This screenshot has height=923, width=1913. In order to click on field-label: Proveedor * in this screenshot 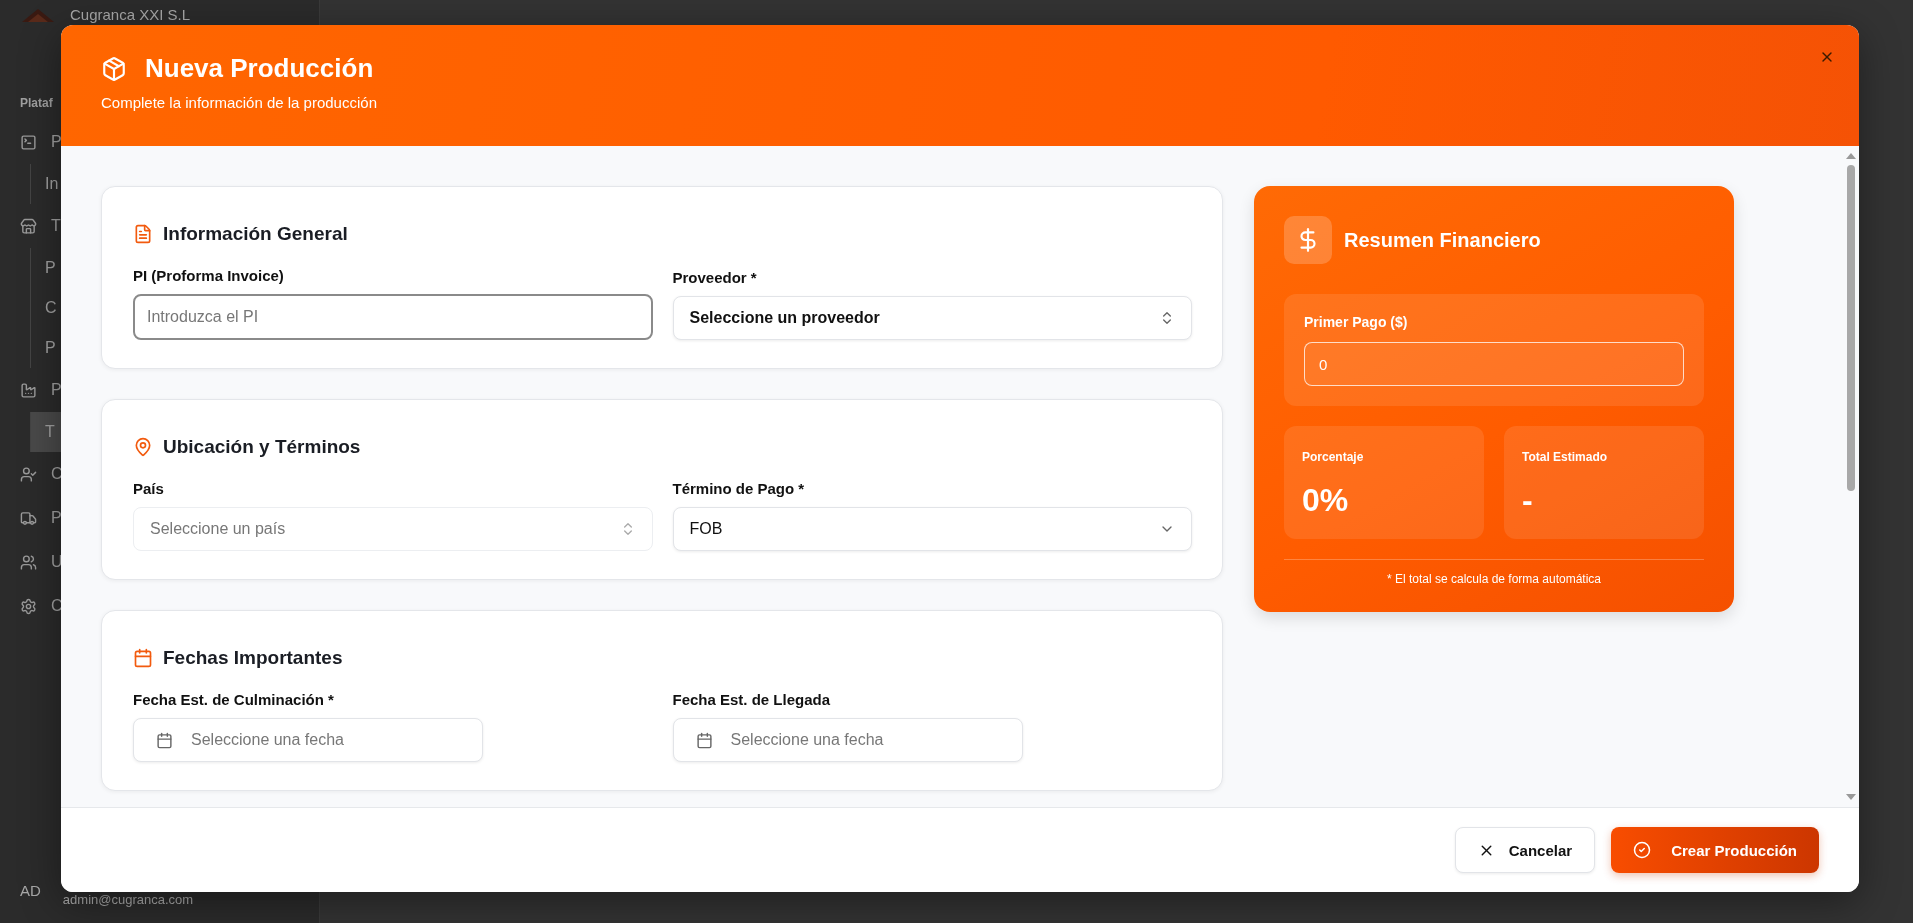, I will do `click(715, 277)`.